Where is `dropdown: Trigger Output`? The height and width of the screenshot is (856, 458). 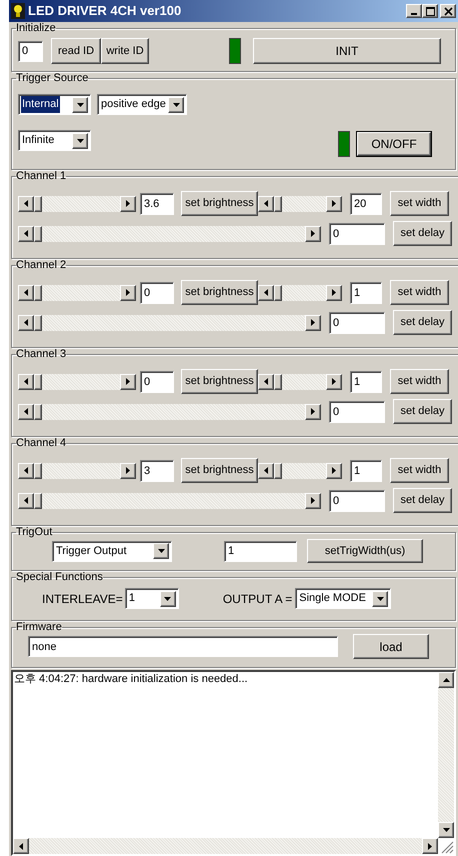
dropdown: Trigger Output is located at coordinates (112, 551).